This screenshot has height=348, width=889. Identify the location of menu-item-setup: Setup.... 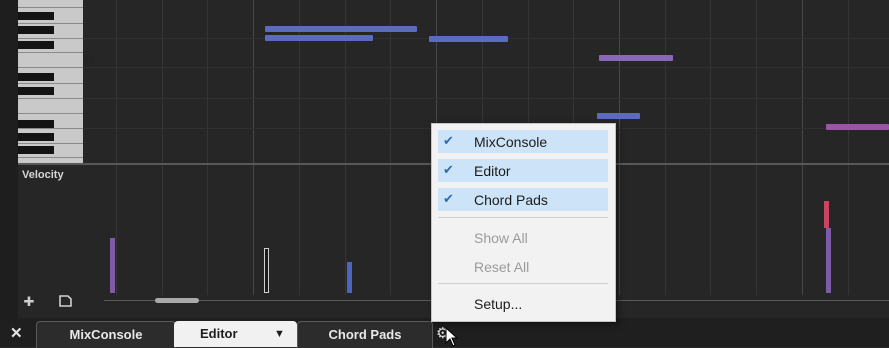
(523, 303).